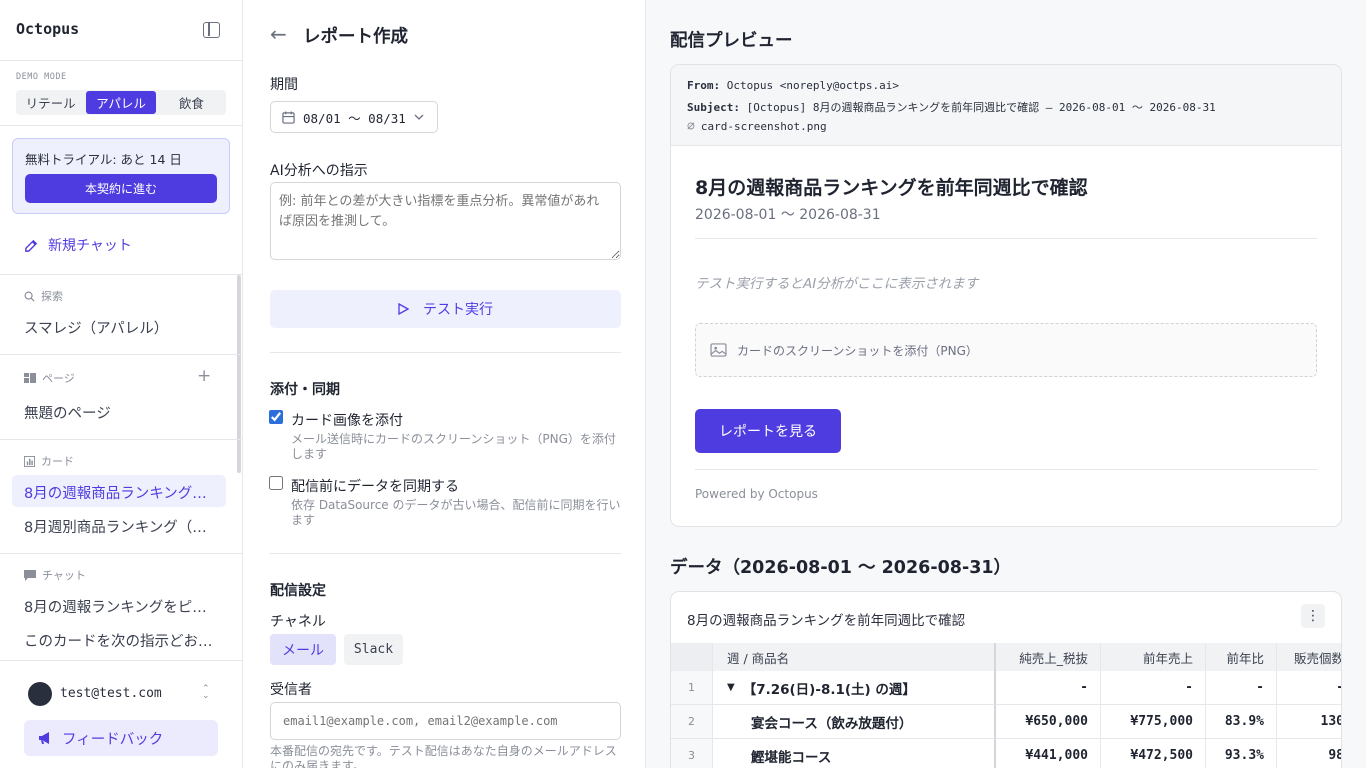 The height and width of the screenshot is (768, 1366). Describe the element at coordinates (55, 575) in the screenshot. I see `chat-header: チャット` at that location.